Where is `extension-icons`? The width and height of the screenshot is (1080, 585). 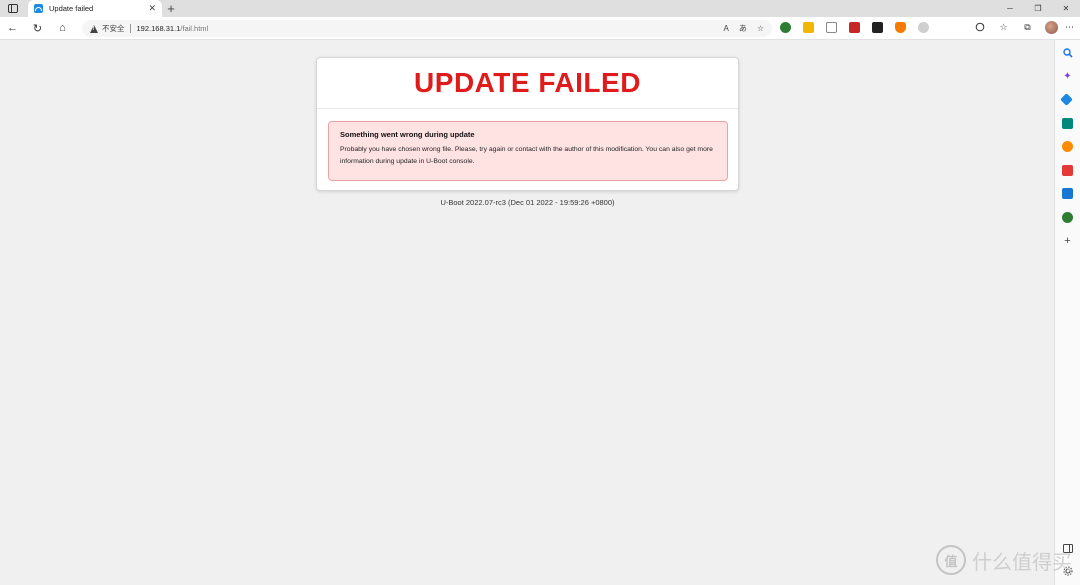 extension-icons is located at coordinates (854, 27).